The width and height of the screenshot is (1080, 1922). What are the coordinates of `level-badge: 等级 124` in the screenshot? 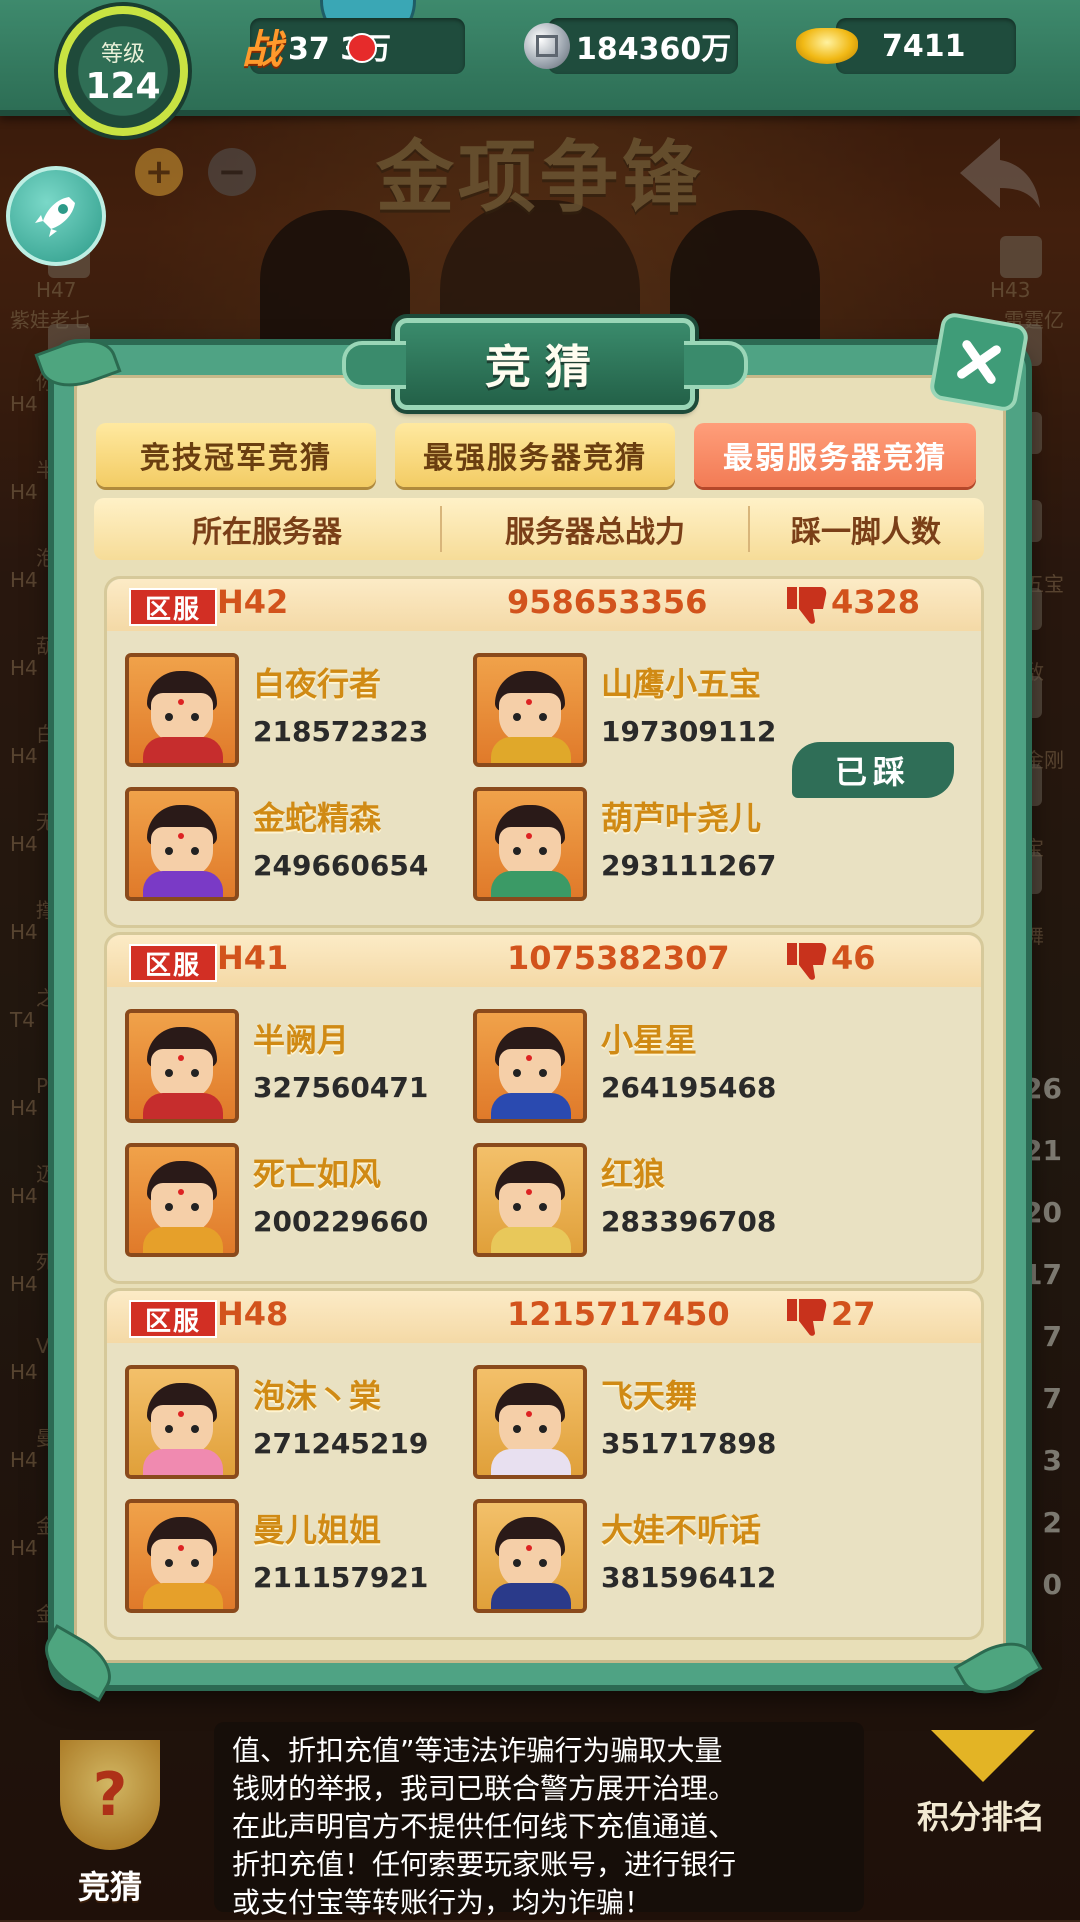 It's located at (123, 71).